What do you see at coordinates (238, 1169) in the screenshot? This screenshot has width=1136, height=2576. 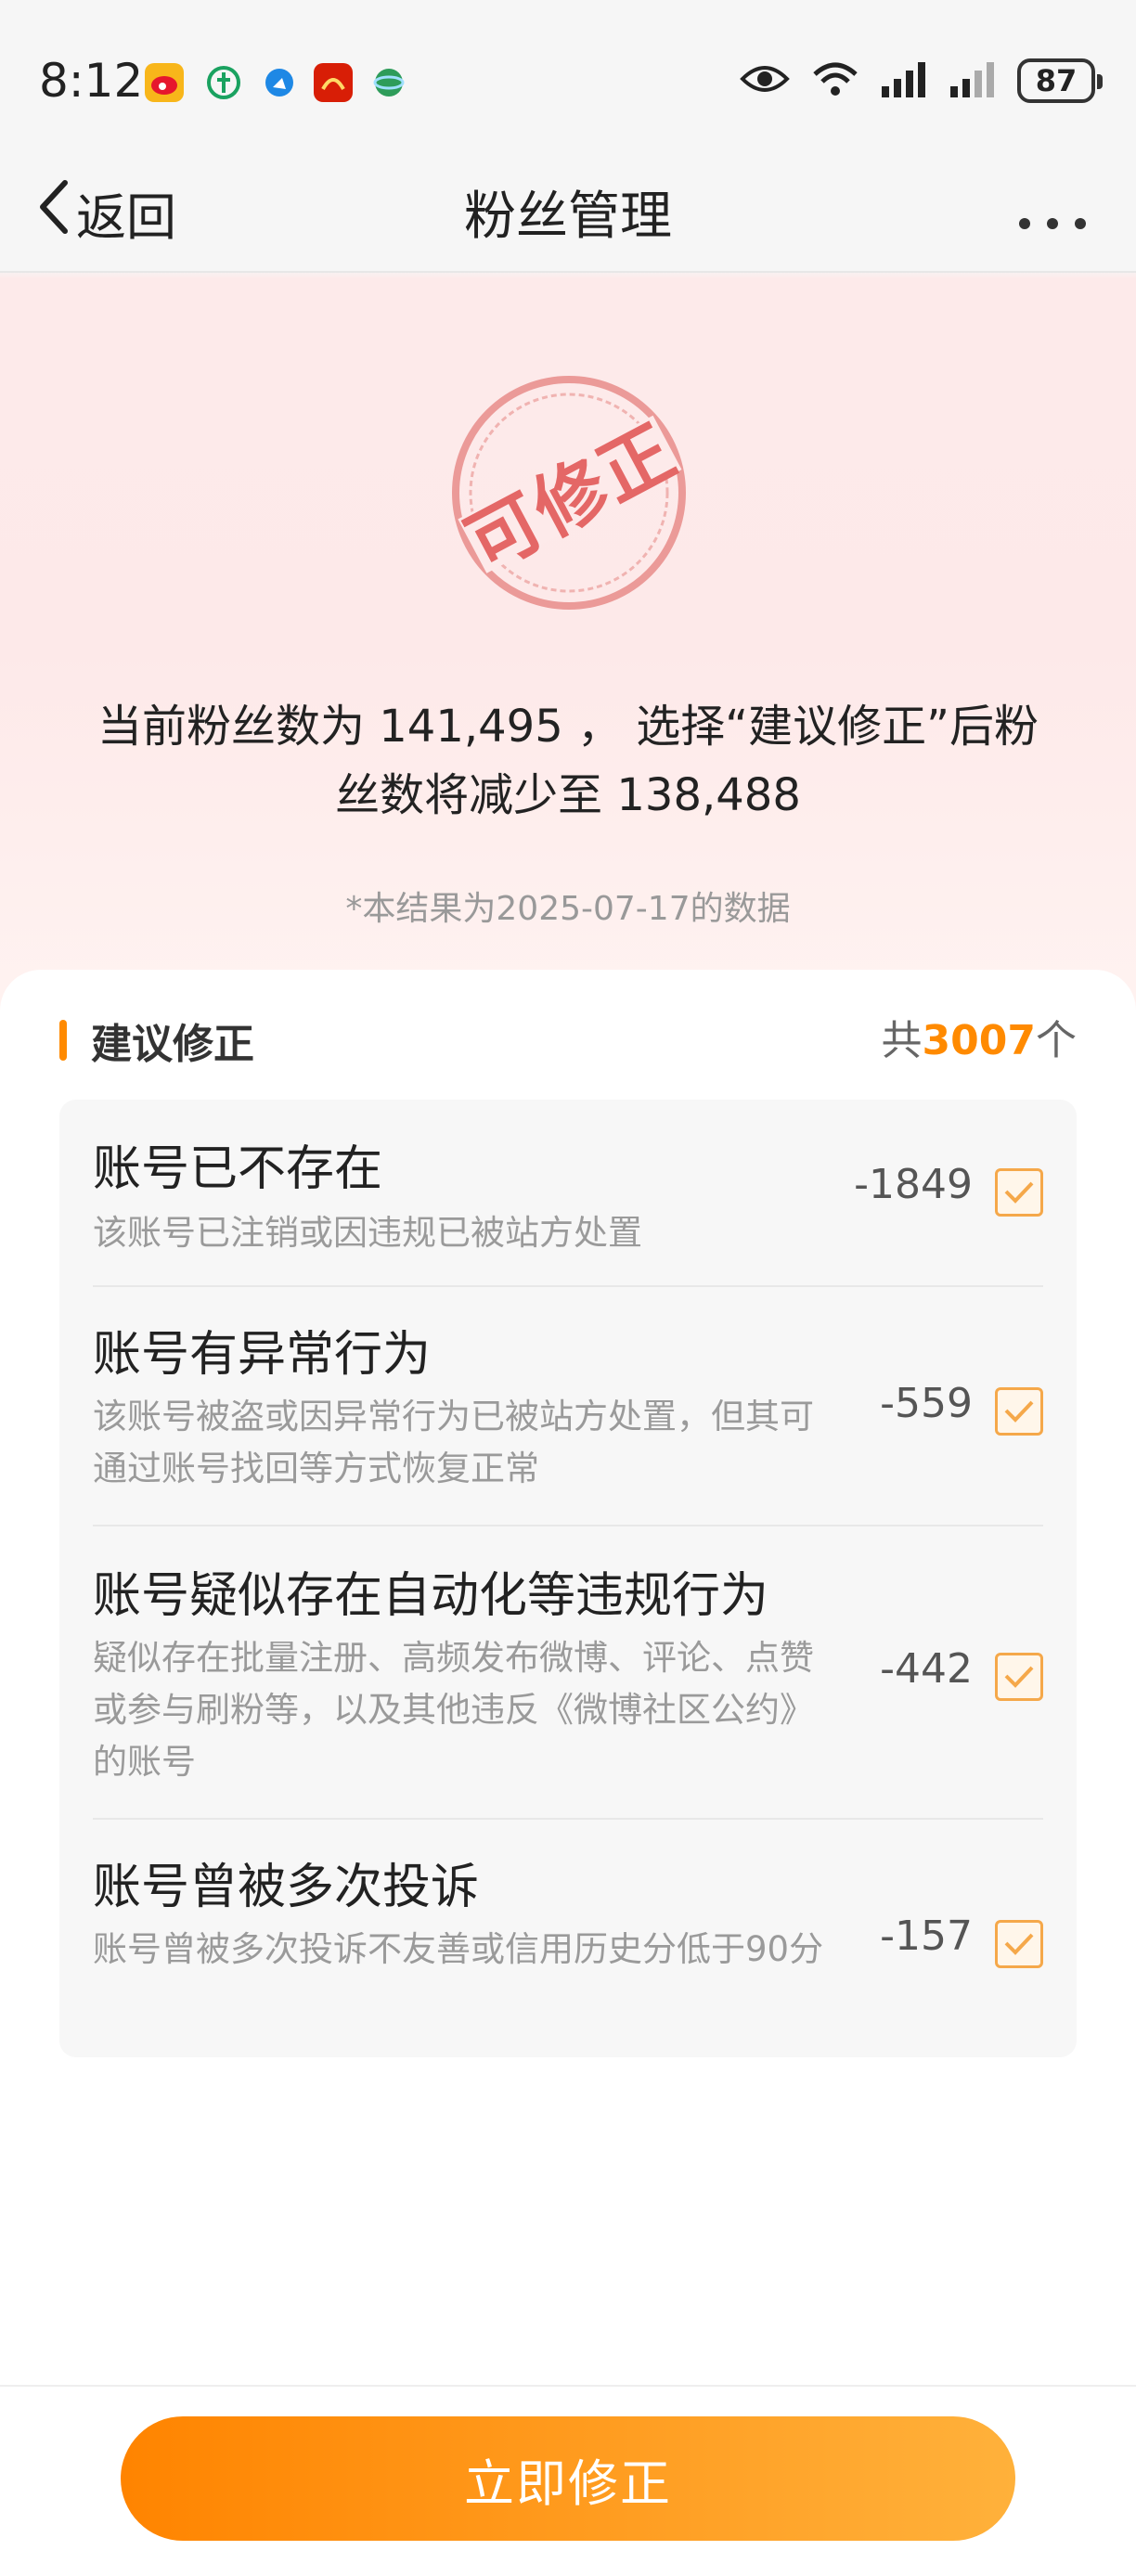 I see `item-title: 账号已不存在` at bounding box center [238, 1169].